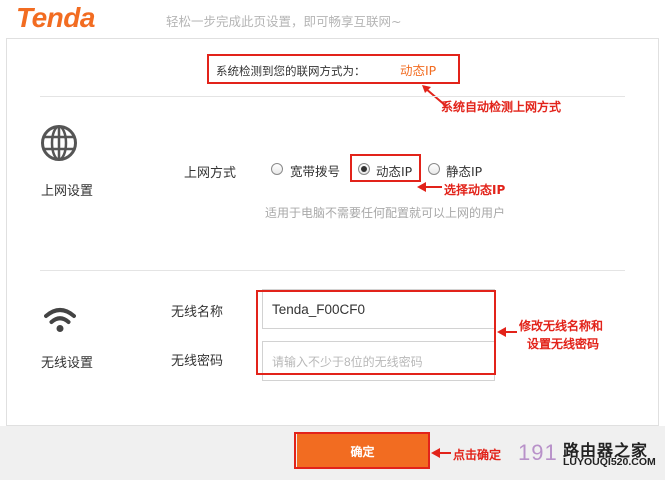 The height and width of the screenshot is (480, 665). I want to click on wireless-annotation-line2: 设置无线密码, so click(563, 344).